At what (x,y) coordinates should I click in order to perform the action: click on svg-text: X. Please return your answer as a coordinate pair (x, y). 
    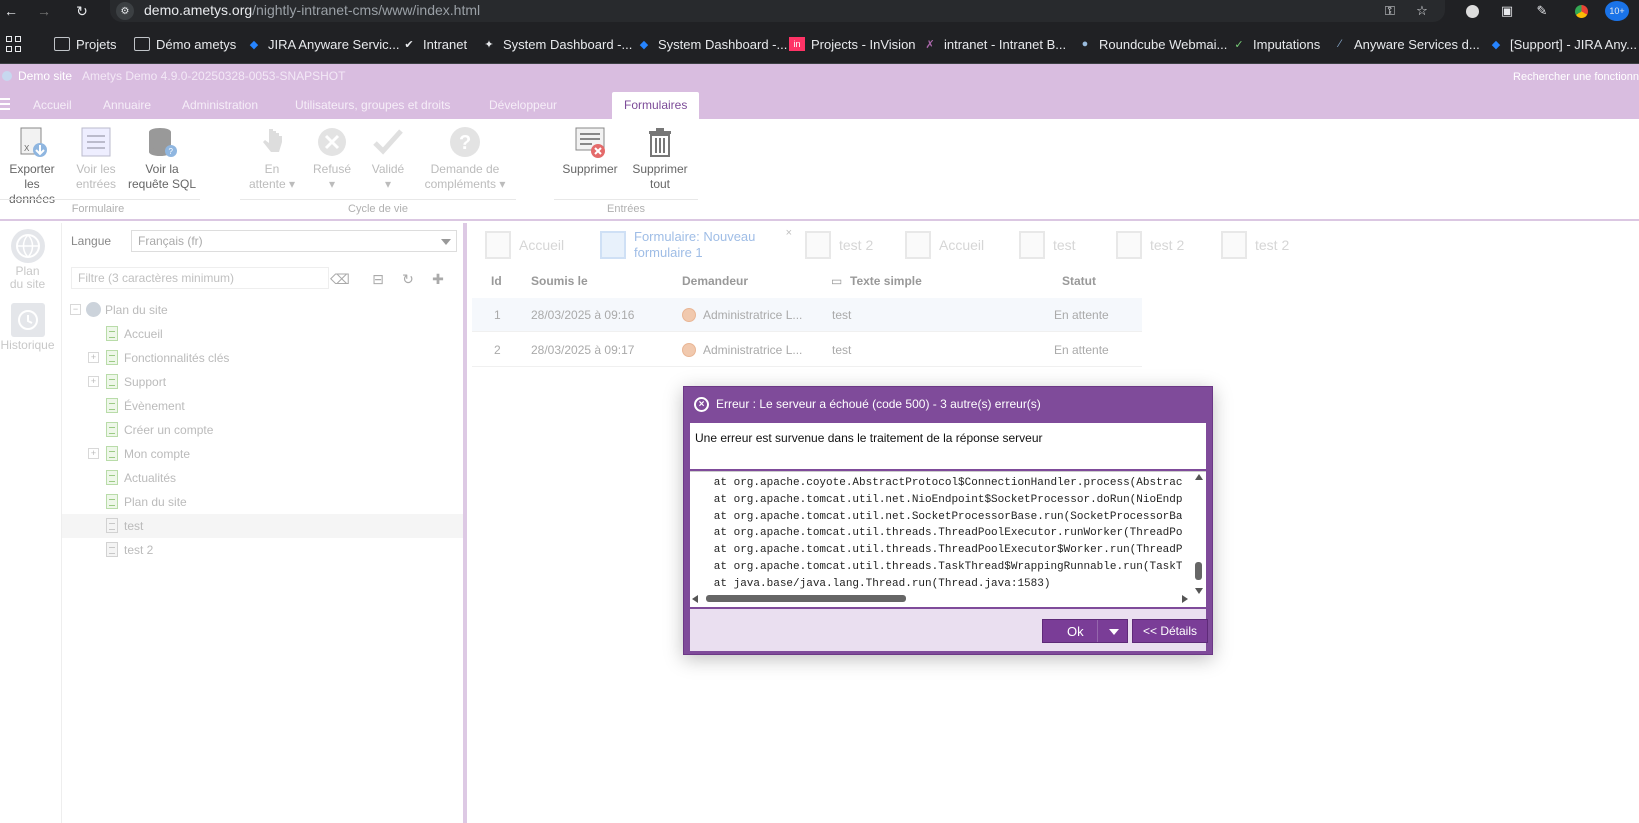
    Looking at the image, I should click on (27, 148).